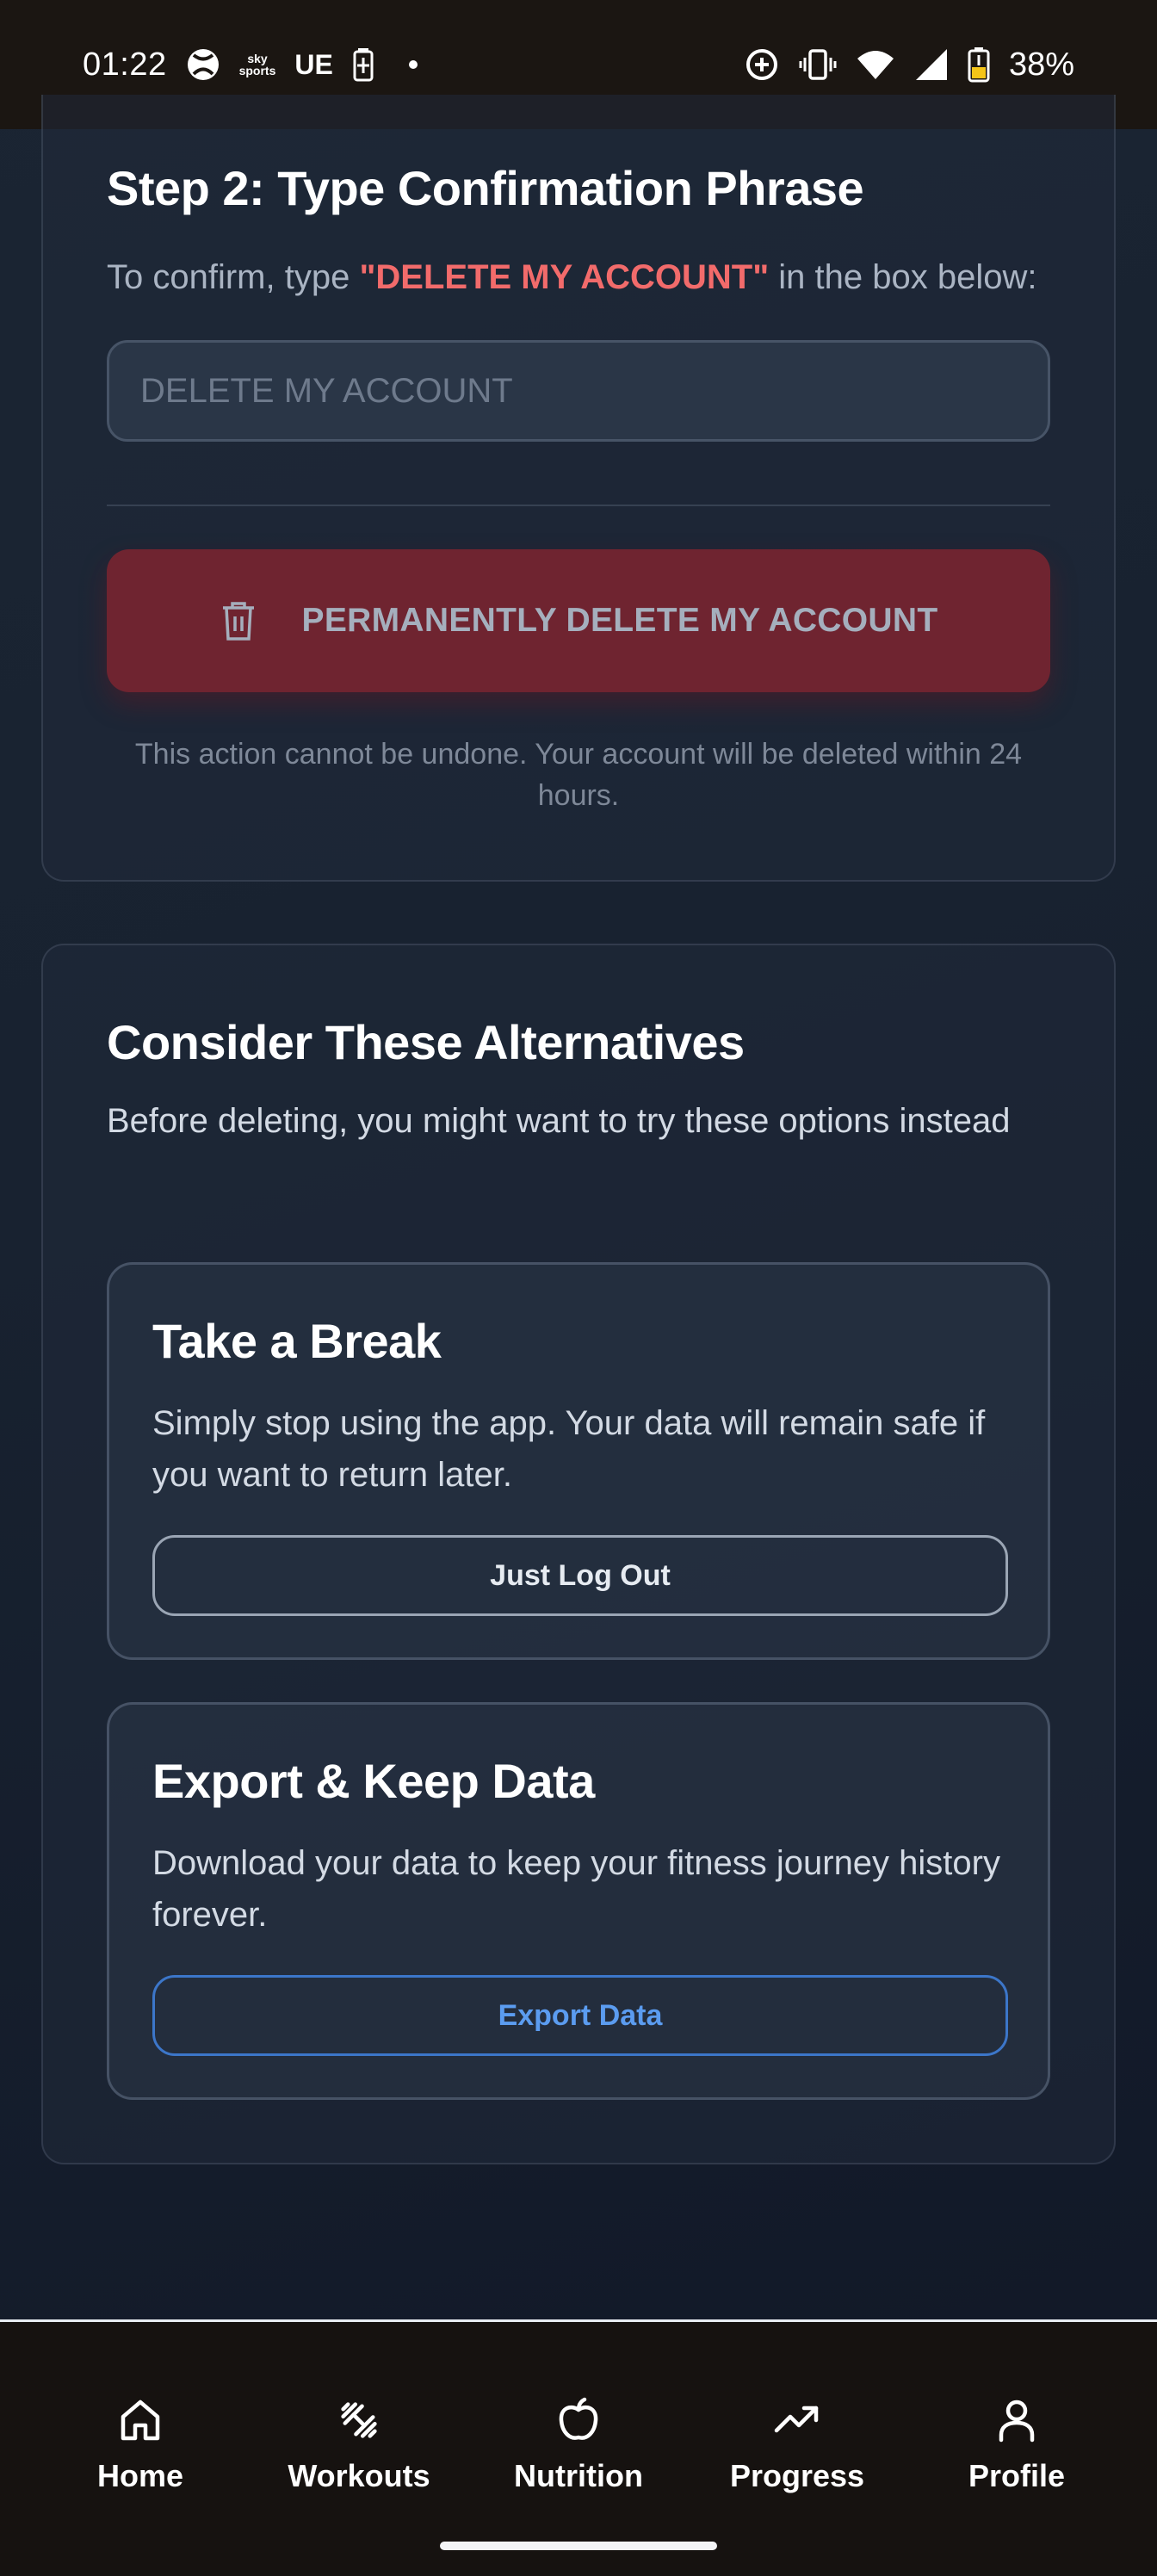 The image size is (1157, 2576). What do you see at coordinates (620, 620) in the screenshot?
I see `delete-button-label: PERMANENTLY DELETE MY ACCOUNT` at bounding box center [620, 620].